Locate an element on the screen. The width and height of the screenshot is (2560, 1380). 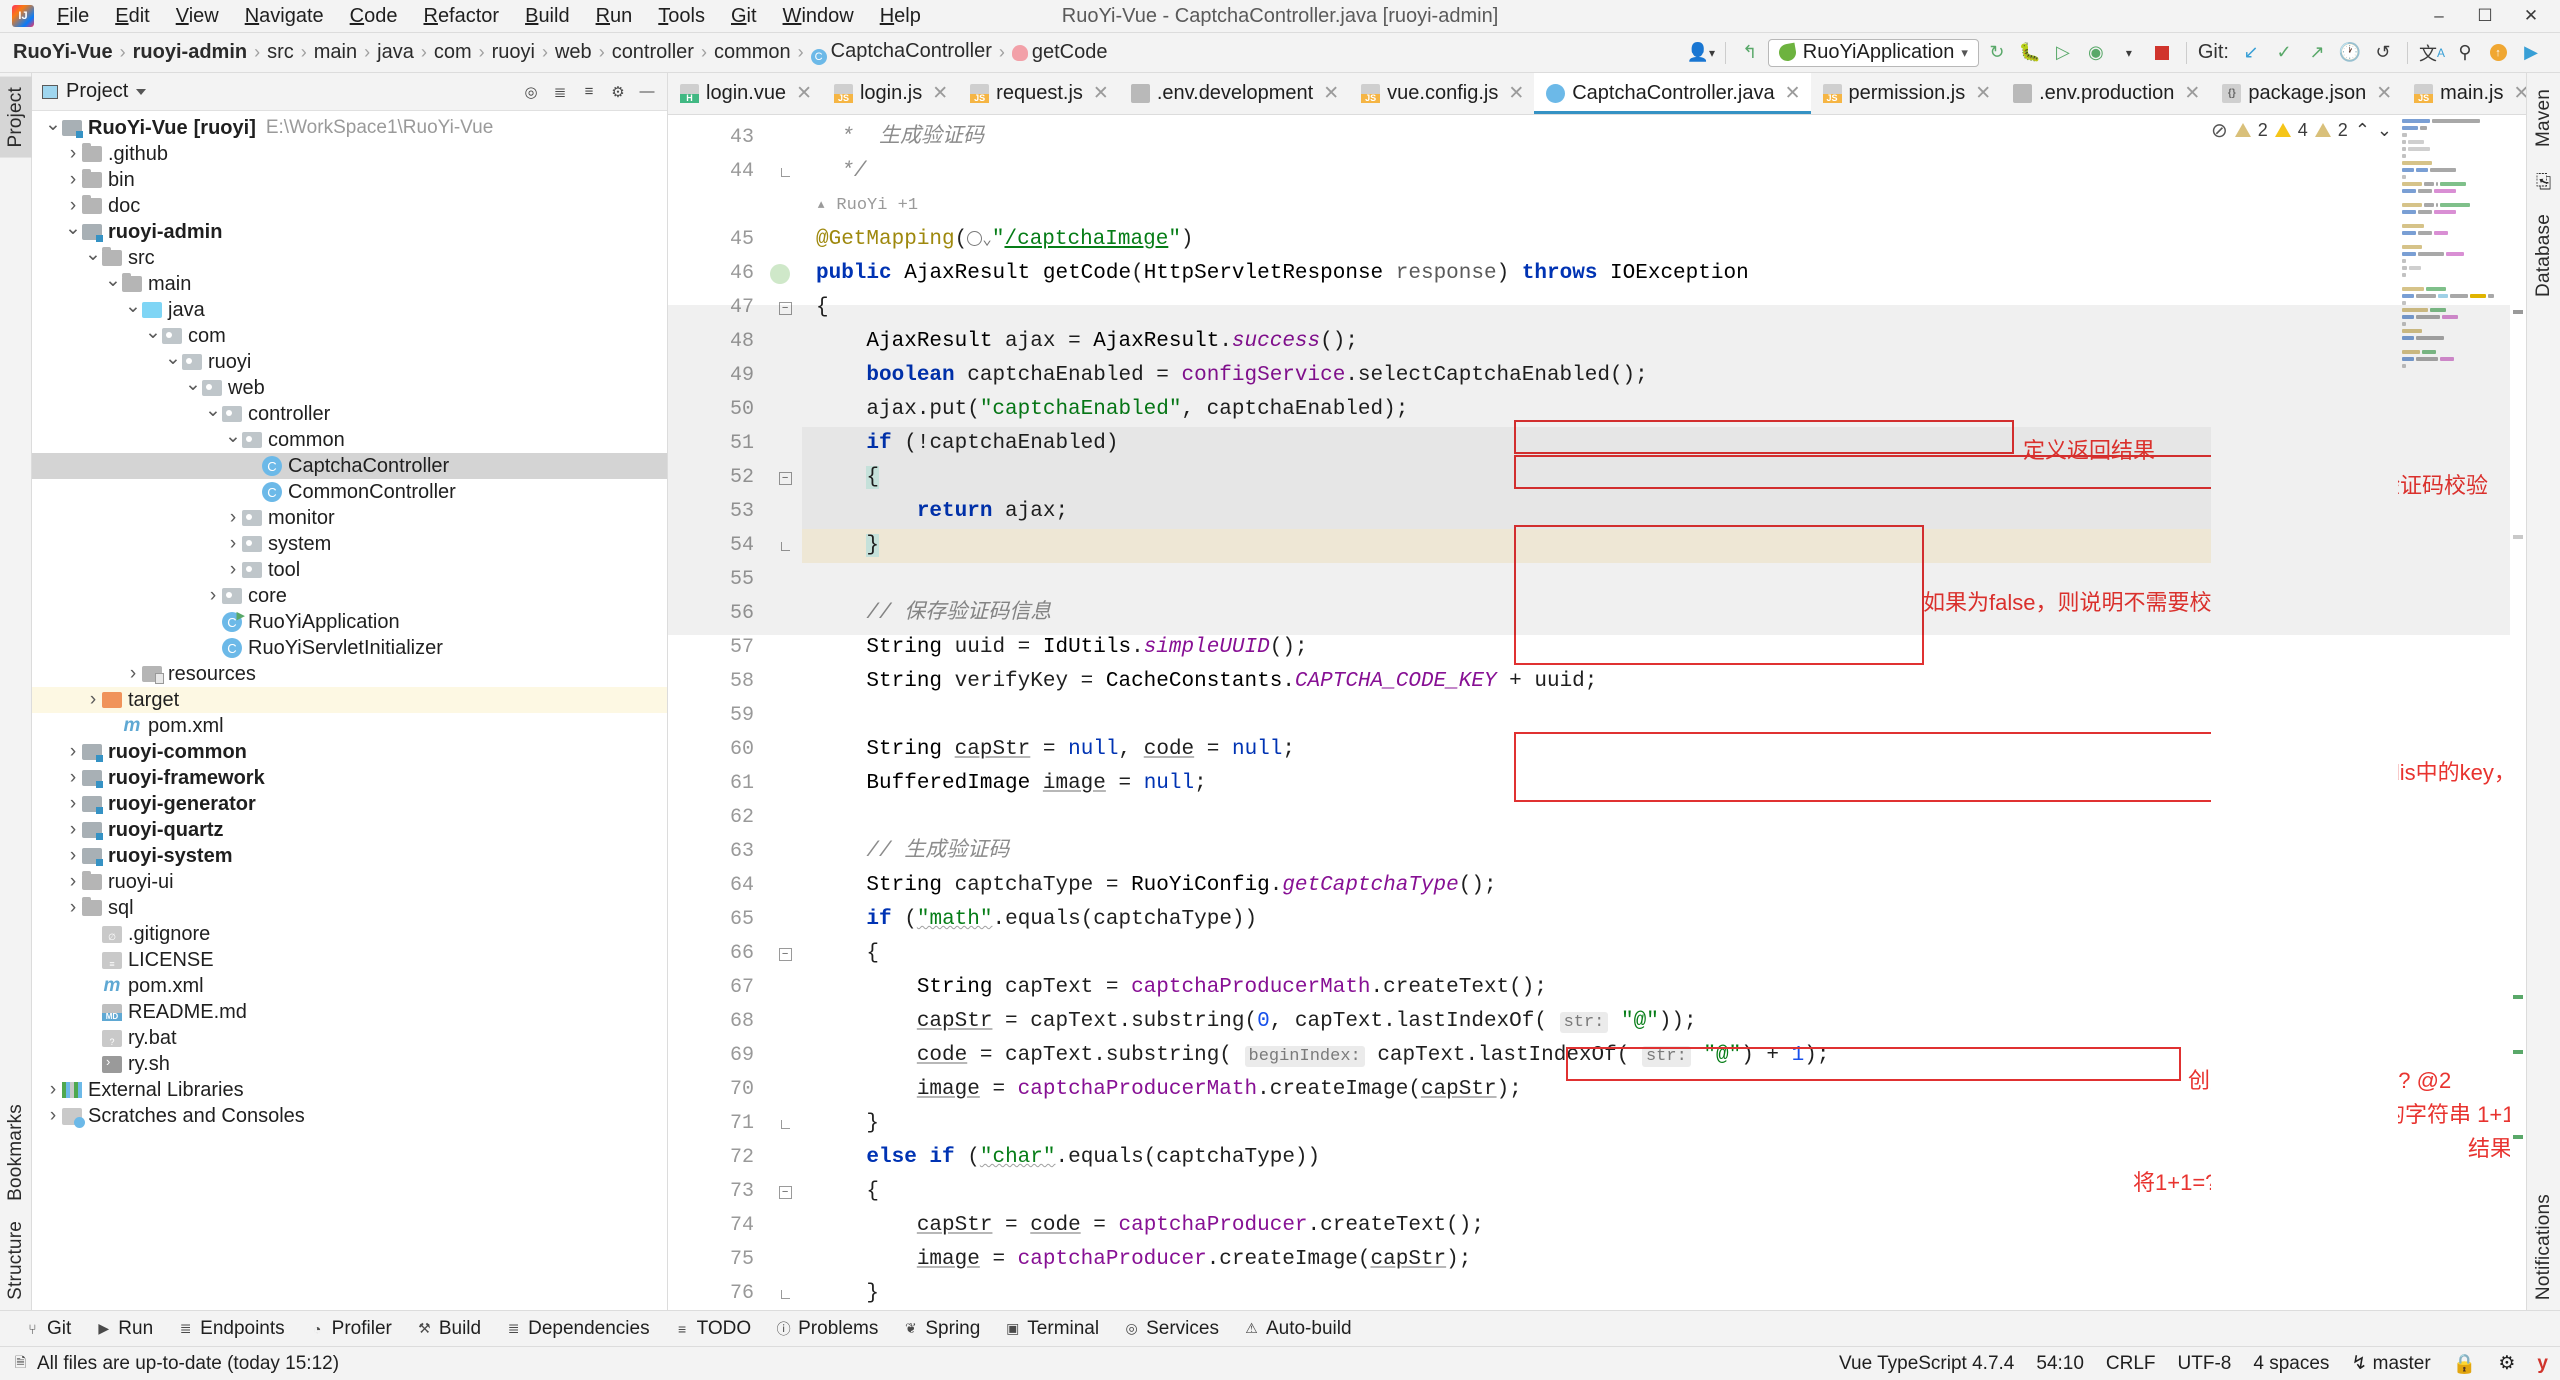
lock-icon: 🔒 is located at coordinates (2465, 1364).